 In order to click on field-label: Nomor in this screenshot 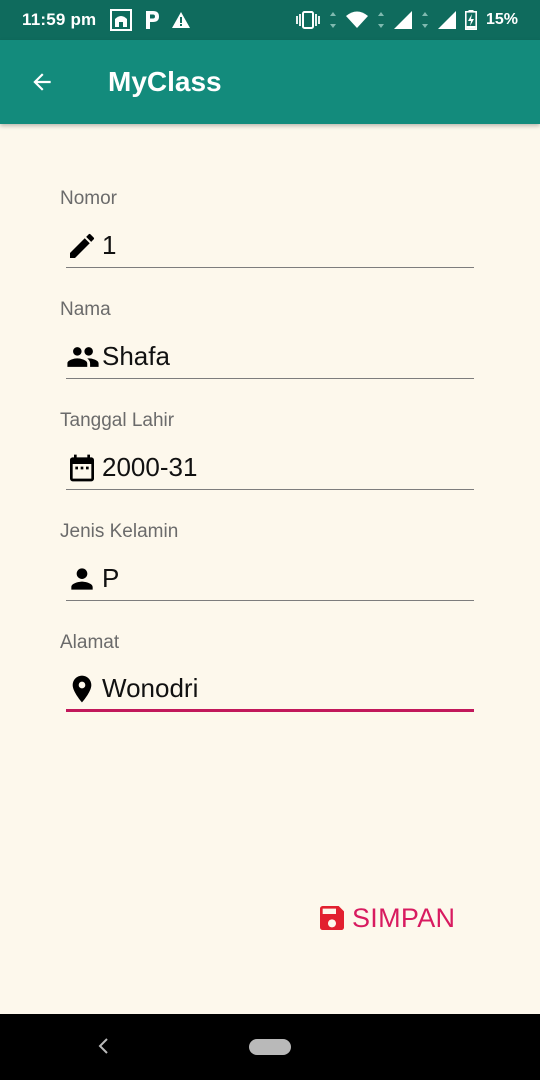, I will do `click(89, 198)`.